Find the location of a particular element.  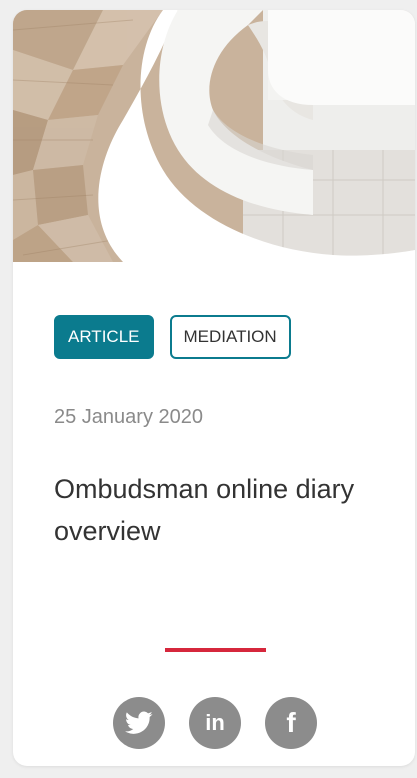

facebook-share-button: f is located at coordinates (291, 723).